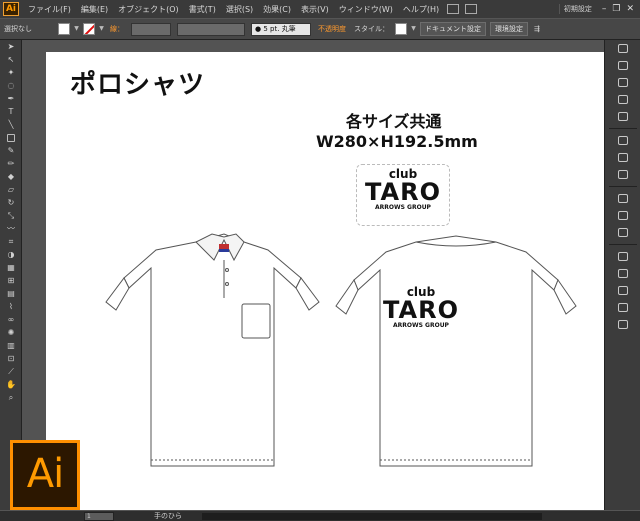  I want to click on menu-view: 表示(V), so click(315, 9).